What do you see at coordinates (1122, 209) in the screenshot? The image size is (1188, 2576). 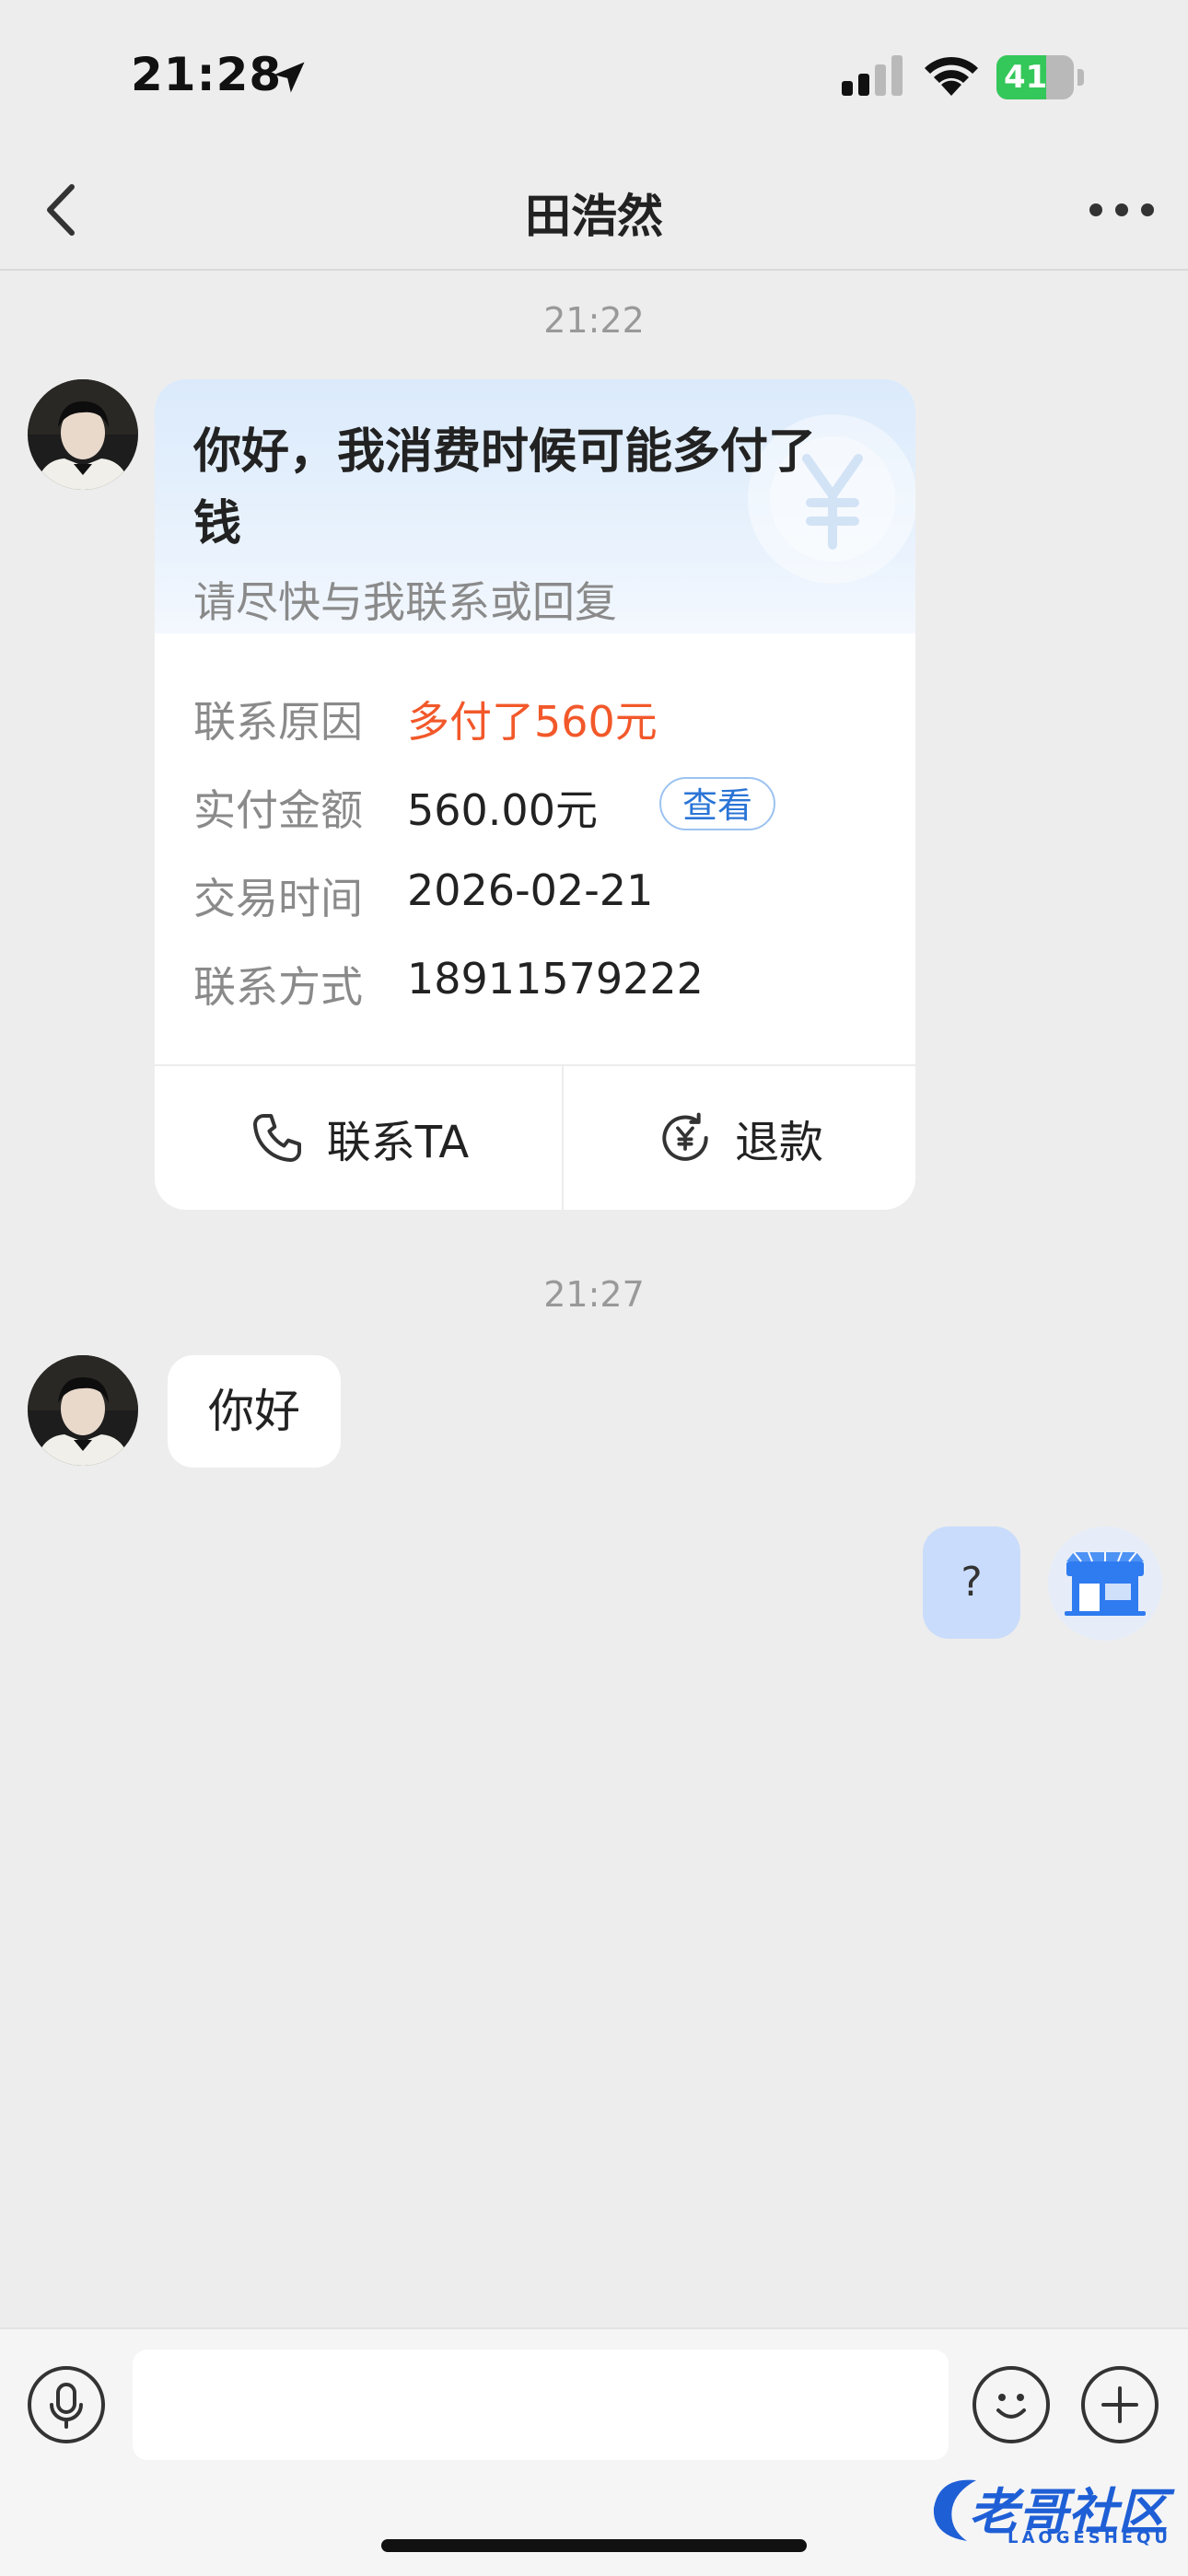 I see `more-dots-icon` at bounding box center [1122, 209].